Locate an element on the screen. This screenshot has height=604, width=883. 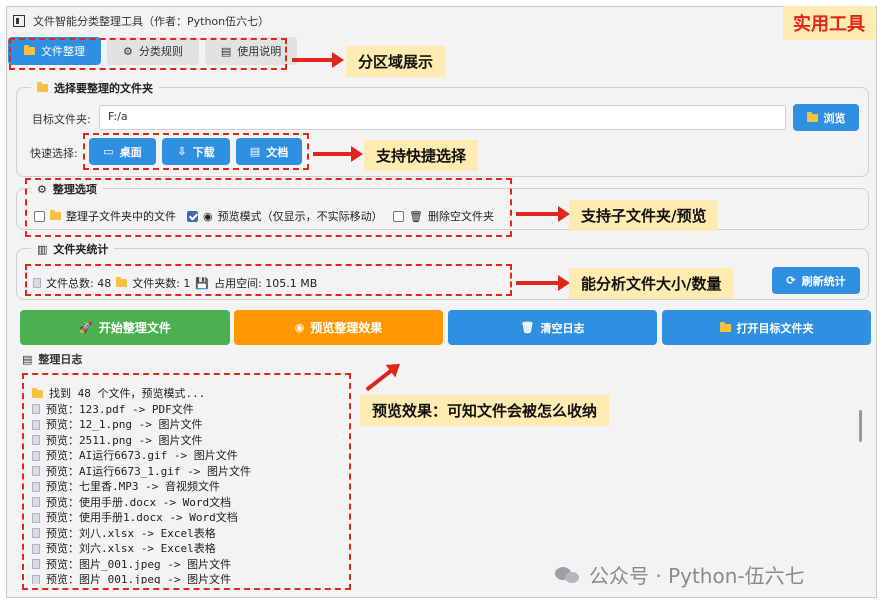
annotation-box-stats is located at coordinates (268, 280).